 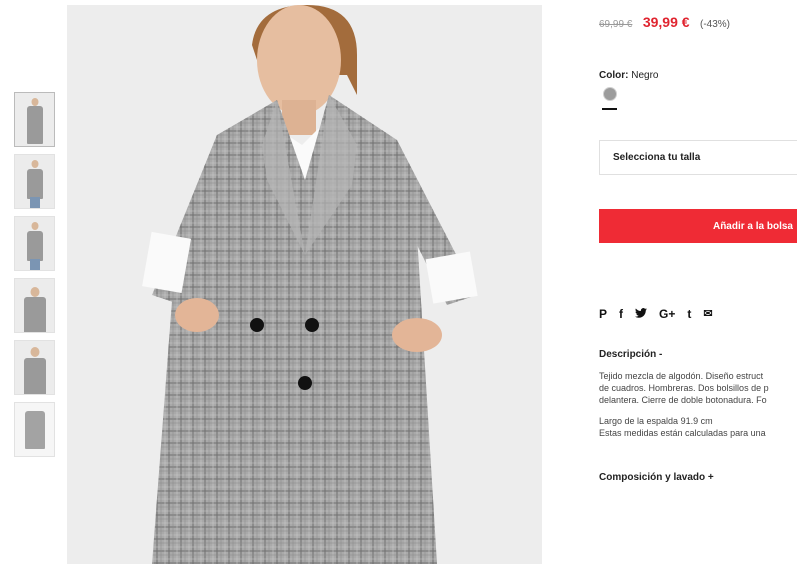 What do you see at coordinates (630, 354) in the screenshot?
I see `description-toggle: Descripción -` at bounding box center [630, 354].